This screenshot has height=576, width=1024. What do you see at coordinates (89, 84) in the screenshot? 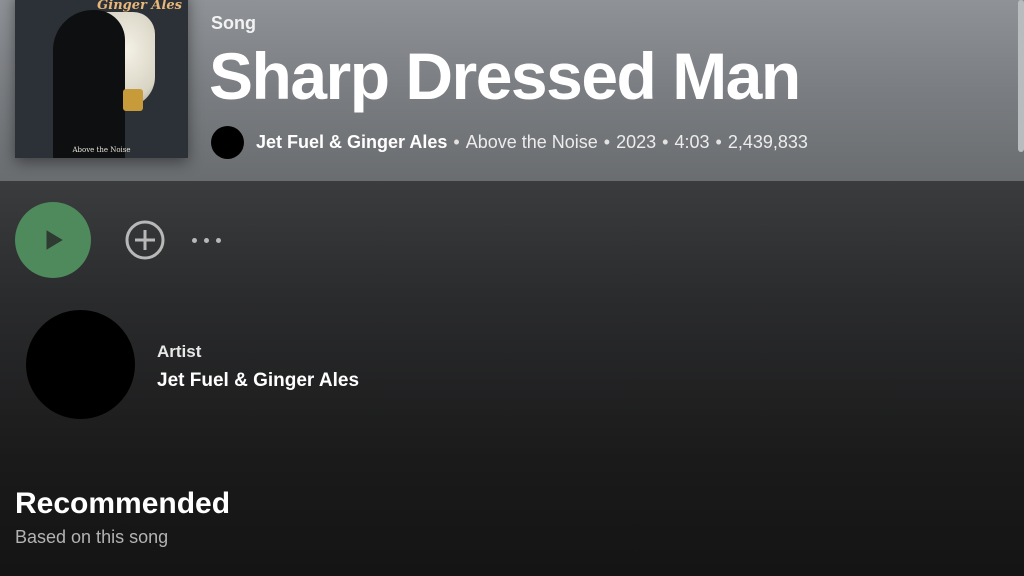
I see `cover-person-silhouette` at bounding box center [89, 84].